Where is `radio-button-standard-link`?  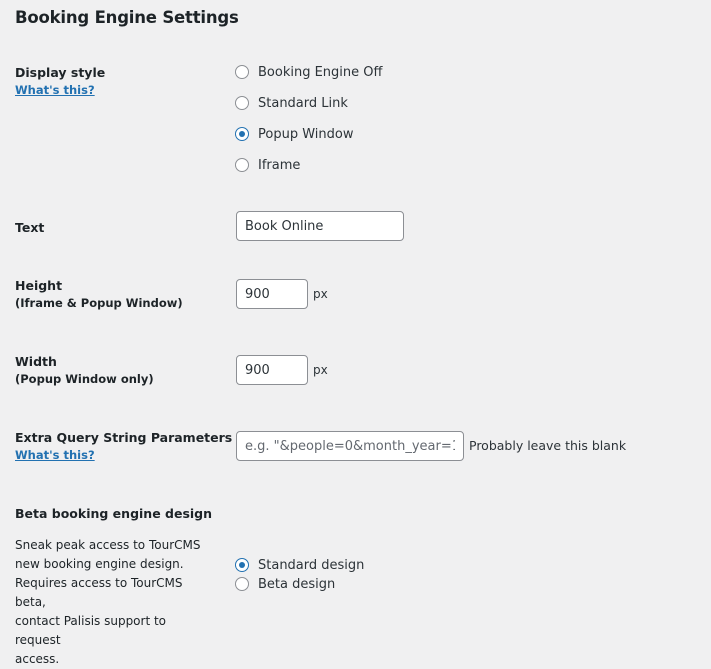 radio-button-standard-link is located at coordinates (242, 103).